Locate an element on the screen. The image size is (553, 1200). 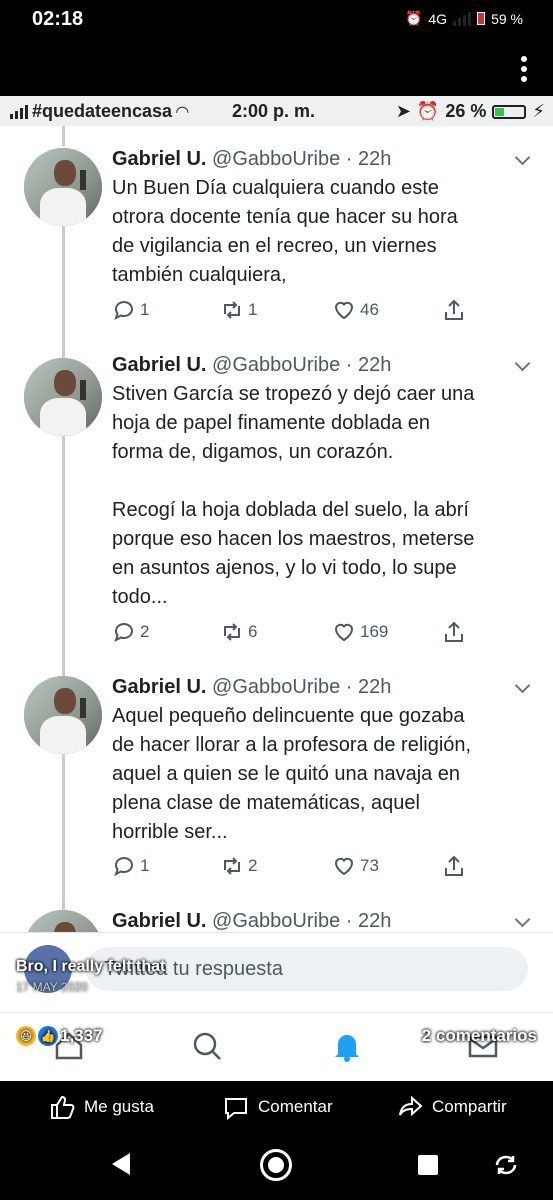
phone-status-icons: ⏰ 4G 59 % is located at coordinates (464, 18).